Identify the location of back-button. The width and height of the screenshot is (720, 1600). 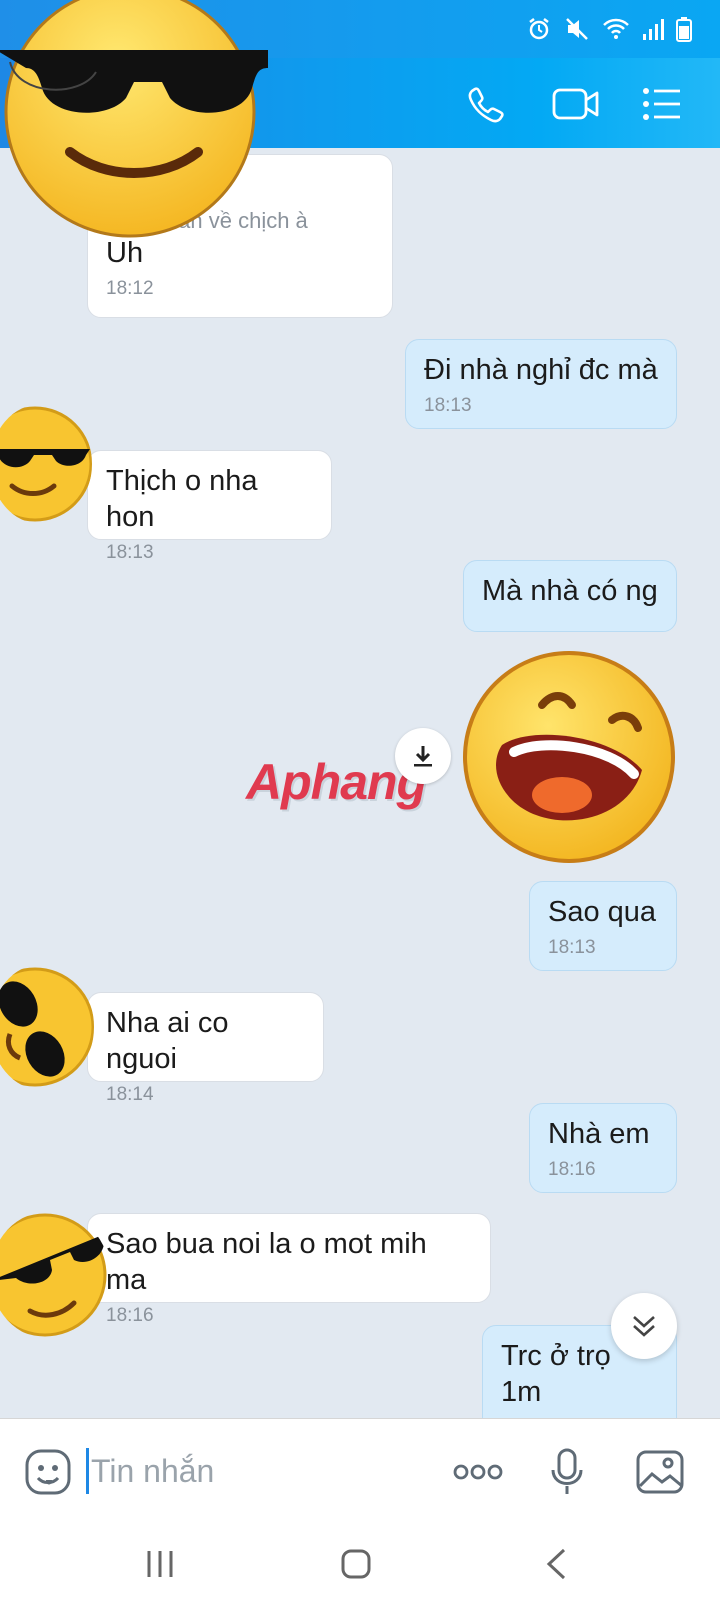
(556, 1564).